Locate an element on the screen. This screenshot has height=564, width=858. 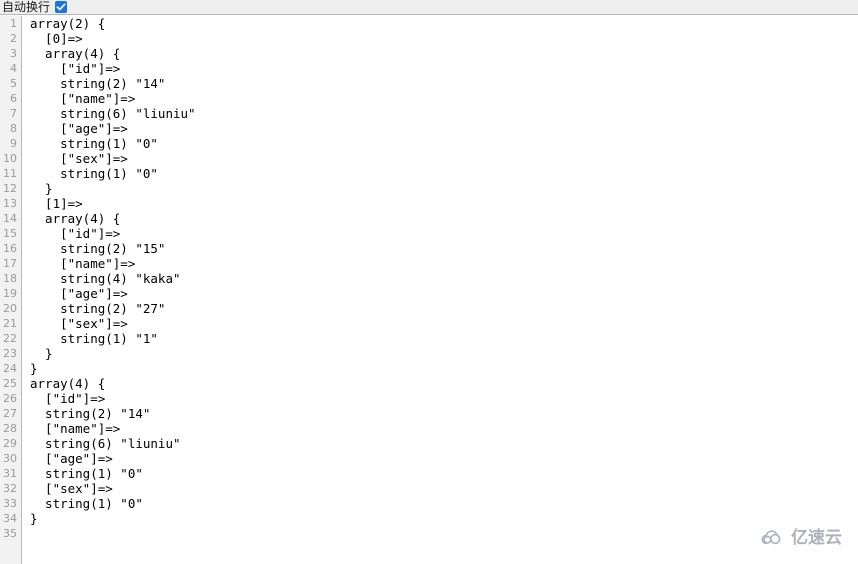
line-number: 3 is located at coordinates (13, 53).